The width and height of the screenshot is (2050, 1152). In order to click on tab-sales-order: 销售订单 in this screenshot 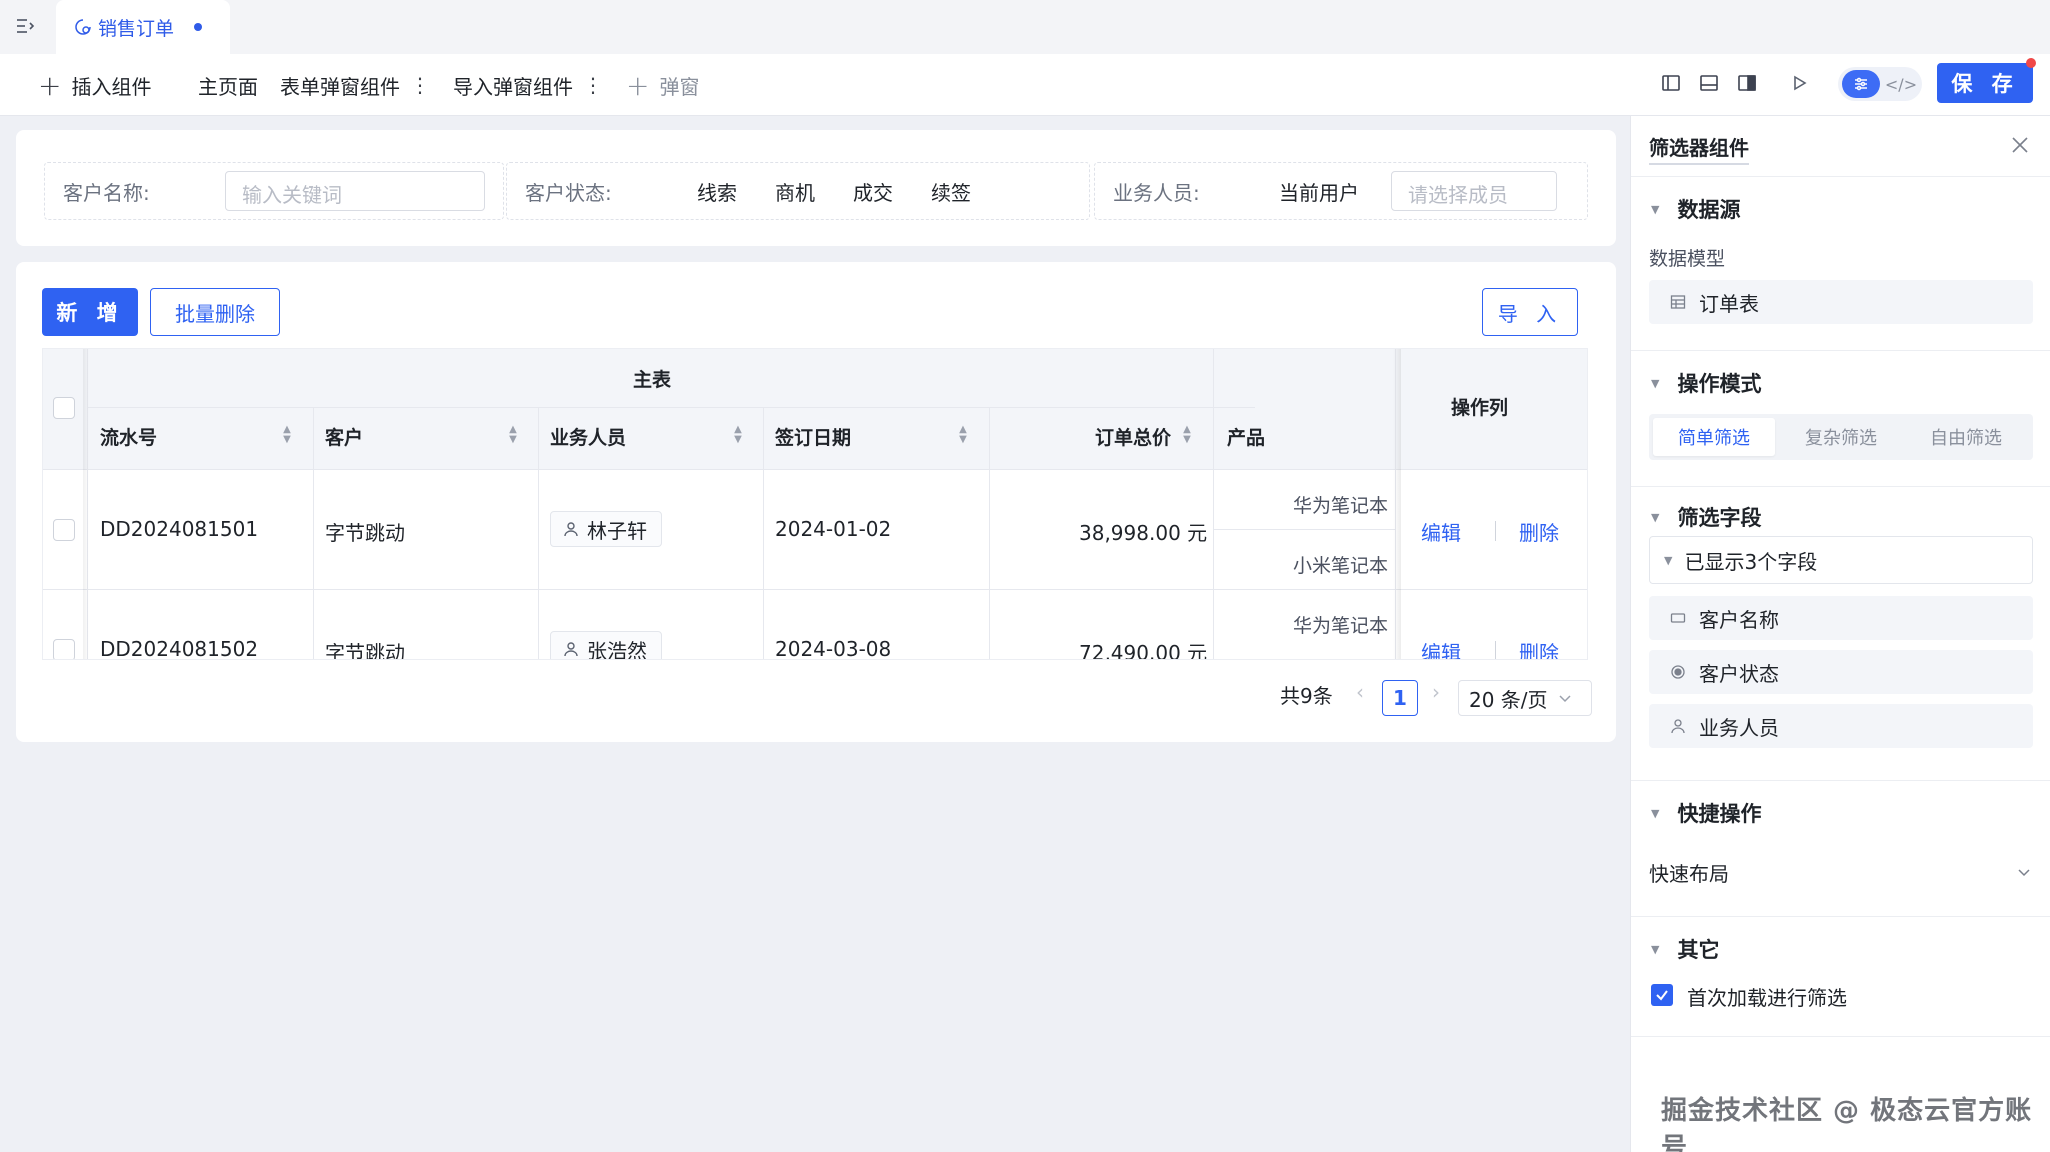, I will do `click(143, 27)`.